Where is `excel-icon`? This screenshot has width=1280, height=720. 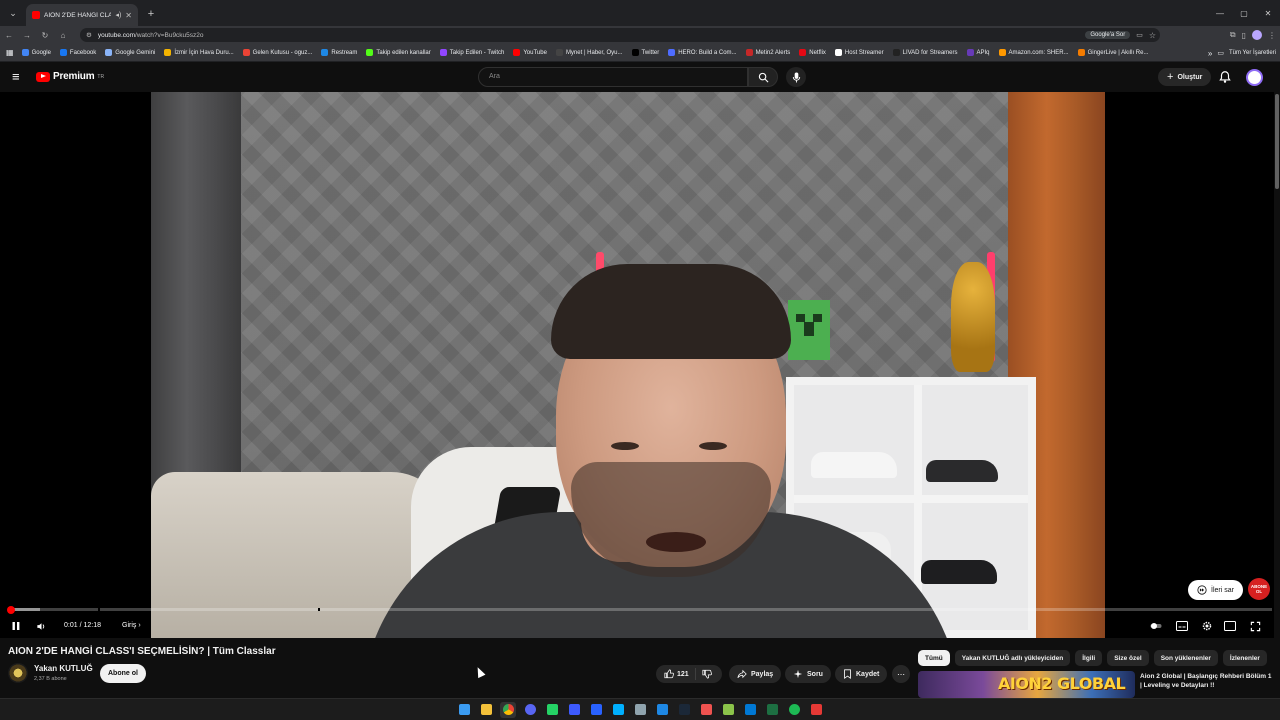 excel-icon is located at coordinates (772, 710).